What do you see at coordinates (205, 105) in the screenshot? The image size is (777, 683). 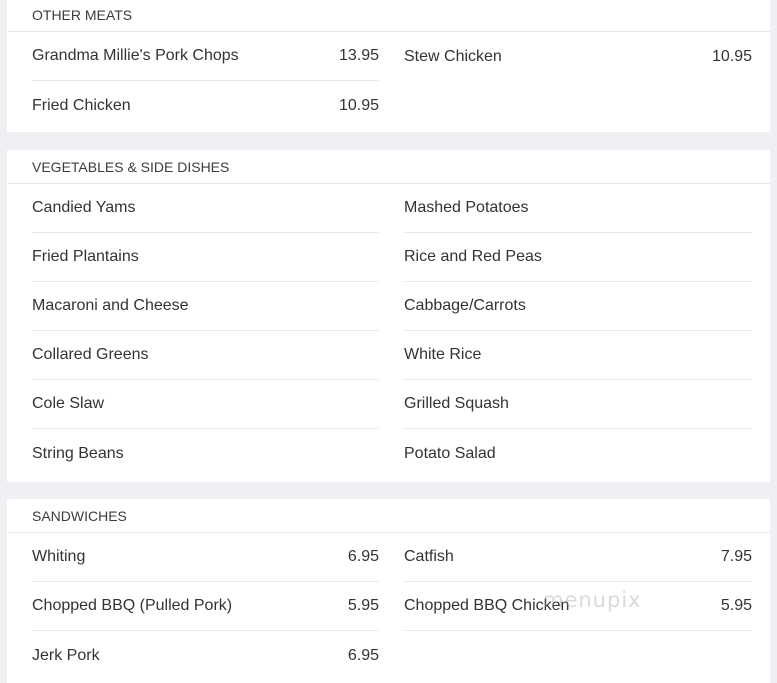 I see `menu-item: Fried Chicken 10.95` at bounding box center [205, 105].